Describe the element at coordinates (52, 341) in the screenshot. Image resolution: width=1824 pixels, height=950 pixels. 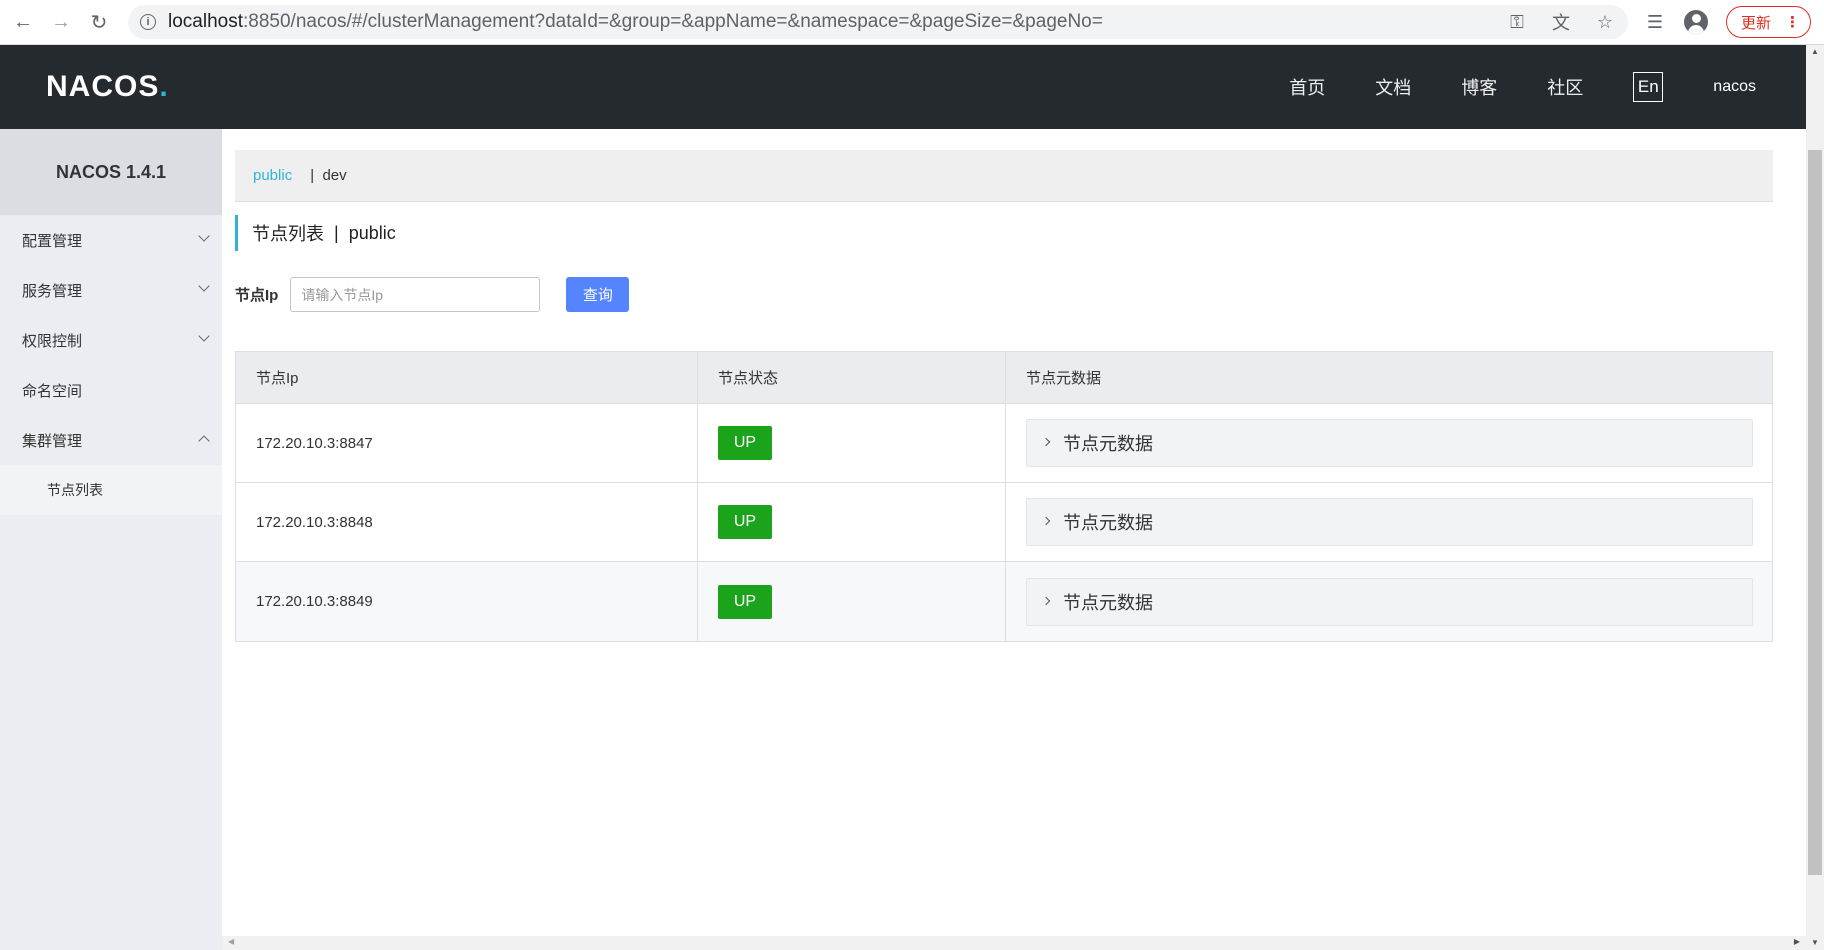
I see `sidebar-item-label: 权限控制` at that location.